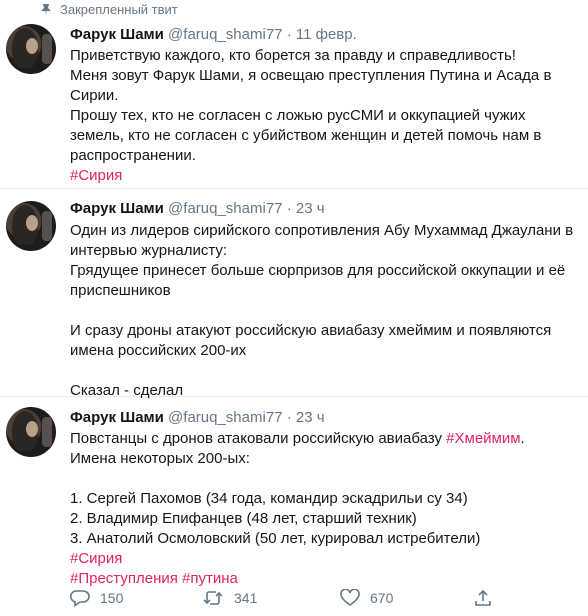 Image resolution: width=588 pixels, height=616 pixels. I want to click on like-button: 670, so click(366, 598).